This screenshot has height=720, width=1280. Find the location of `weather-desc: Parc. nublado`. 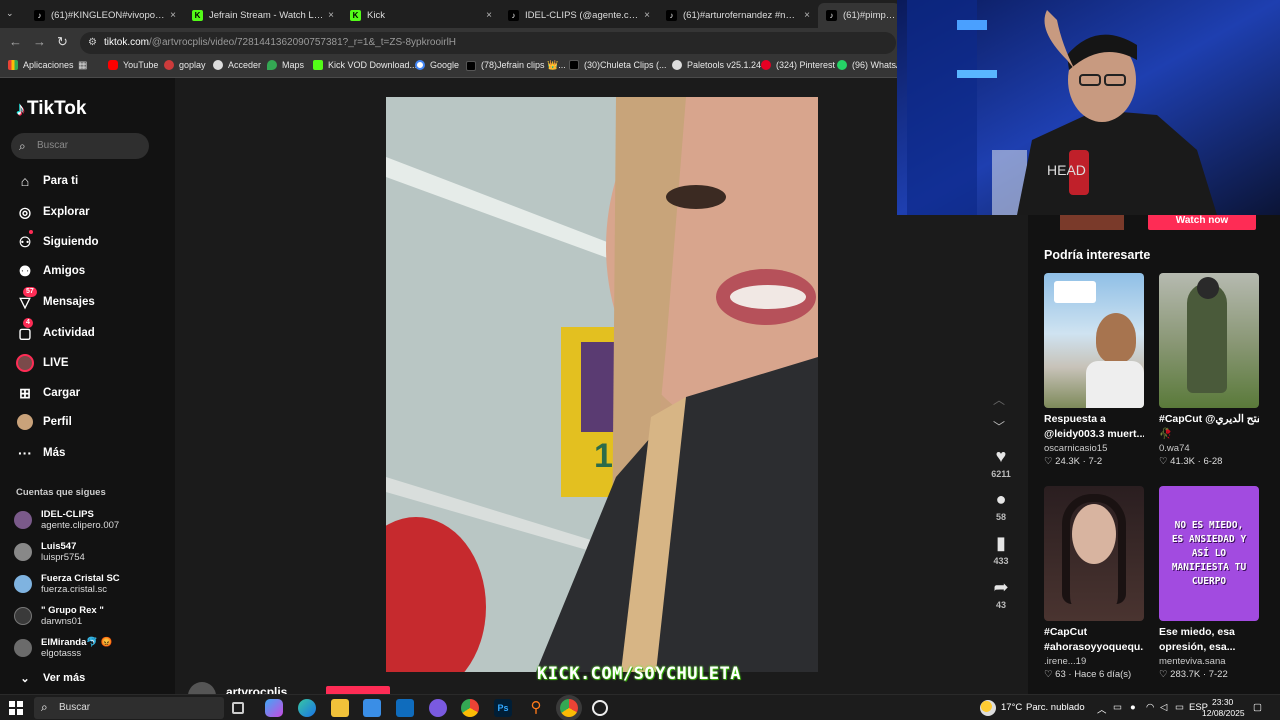

weather-desc: Parc. nublado is located at coordinates (1055, 707).